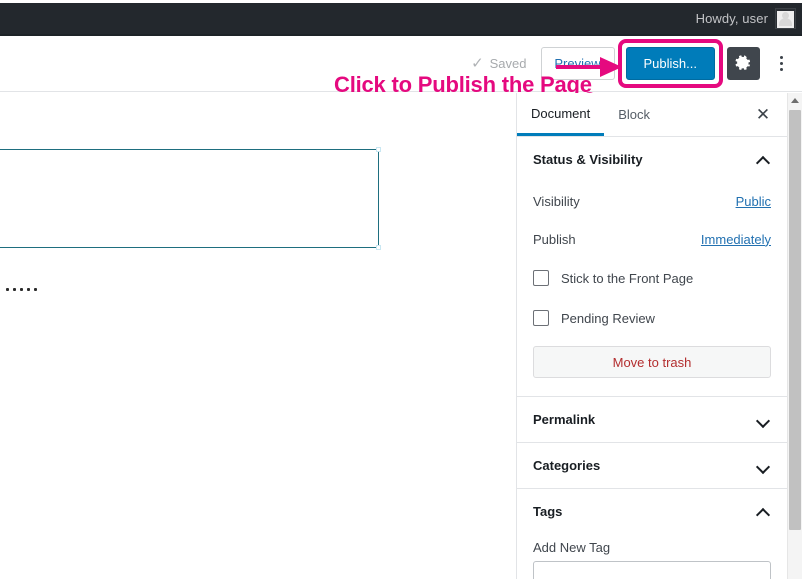 The image size is (802, 579). I want to click on sidebar-tab-bar: Document Block ✕, so click(652, 115).